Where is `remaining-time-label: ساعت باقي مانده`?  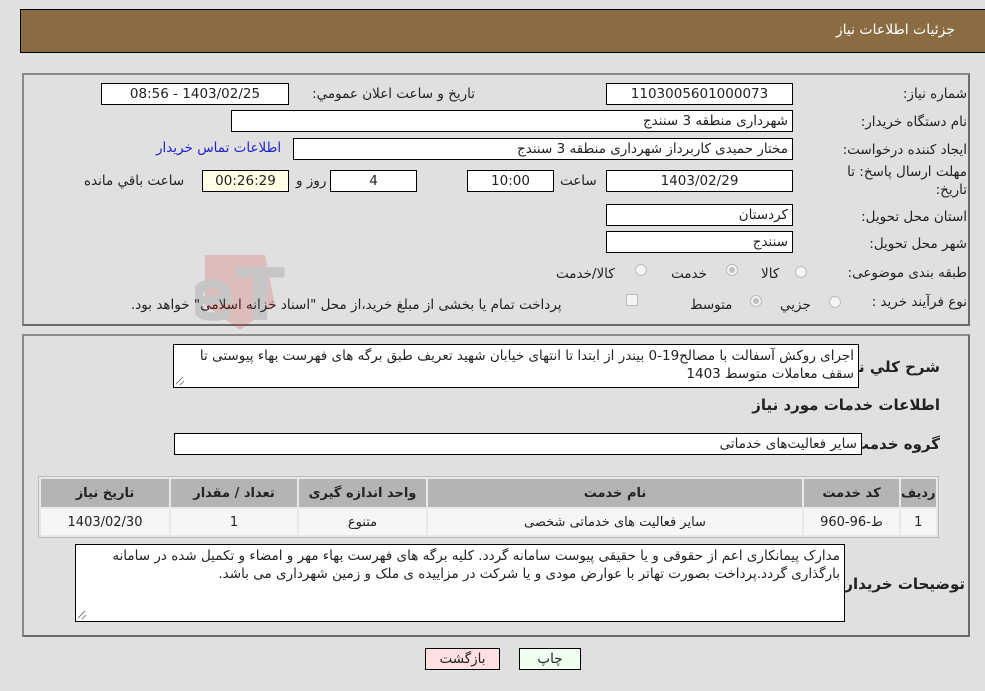
remaining-time-label: ساعت باقي مانده is located at coordinates (134, 181).